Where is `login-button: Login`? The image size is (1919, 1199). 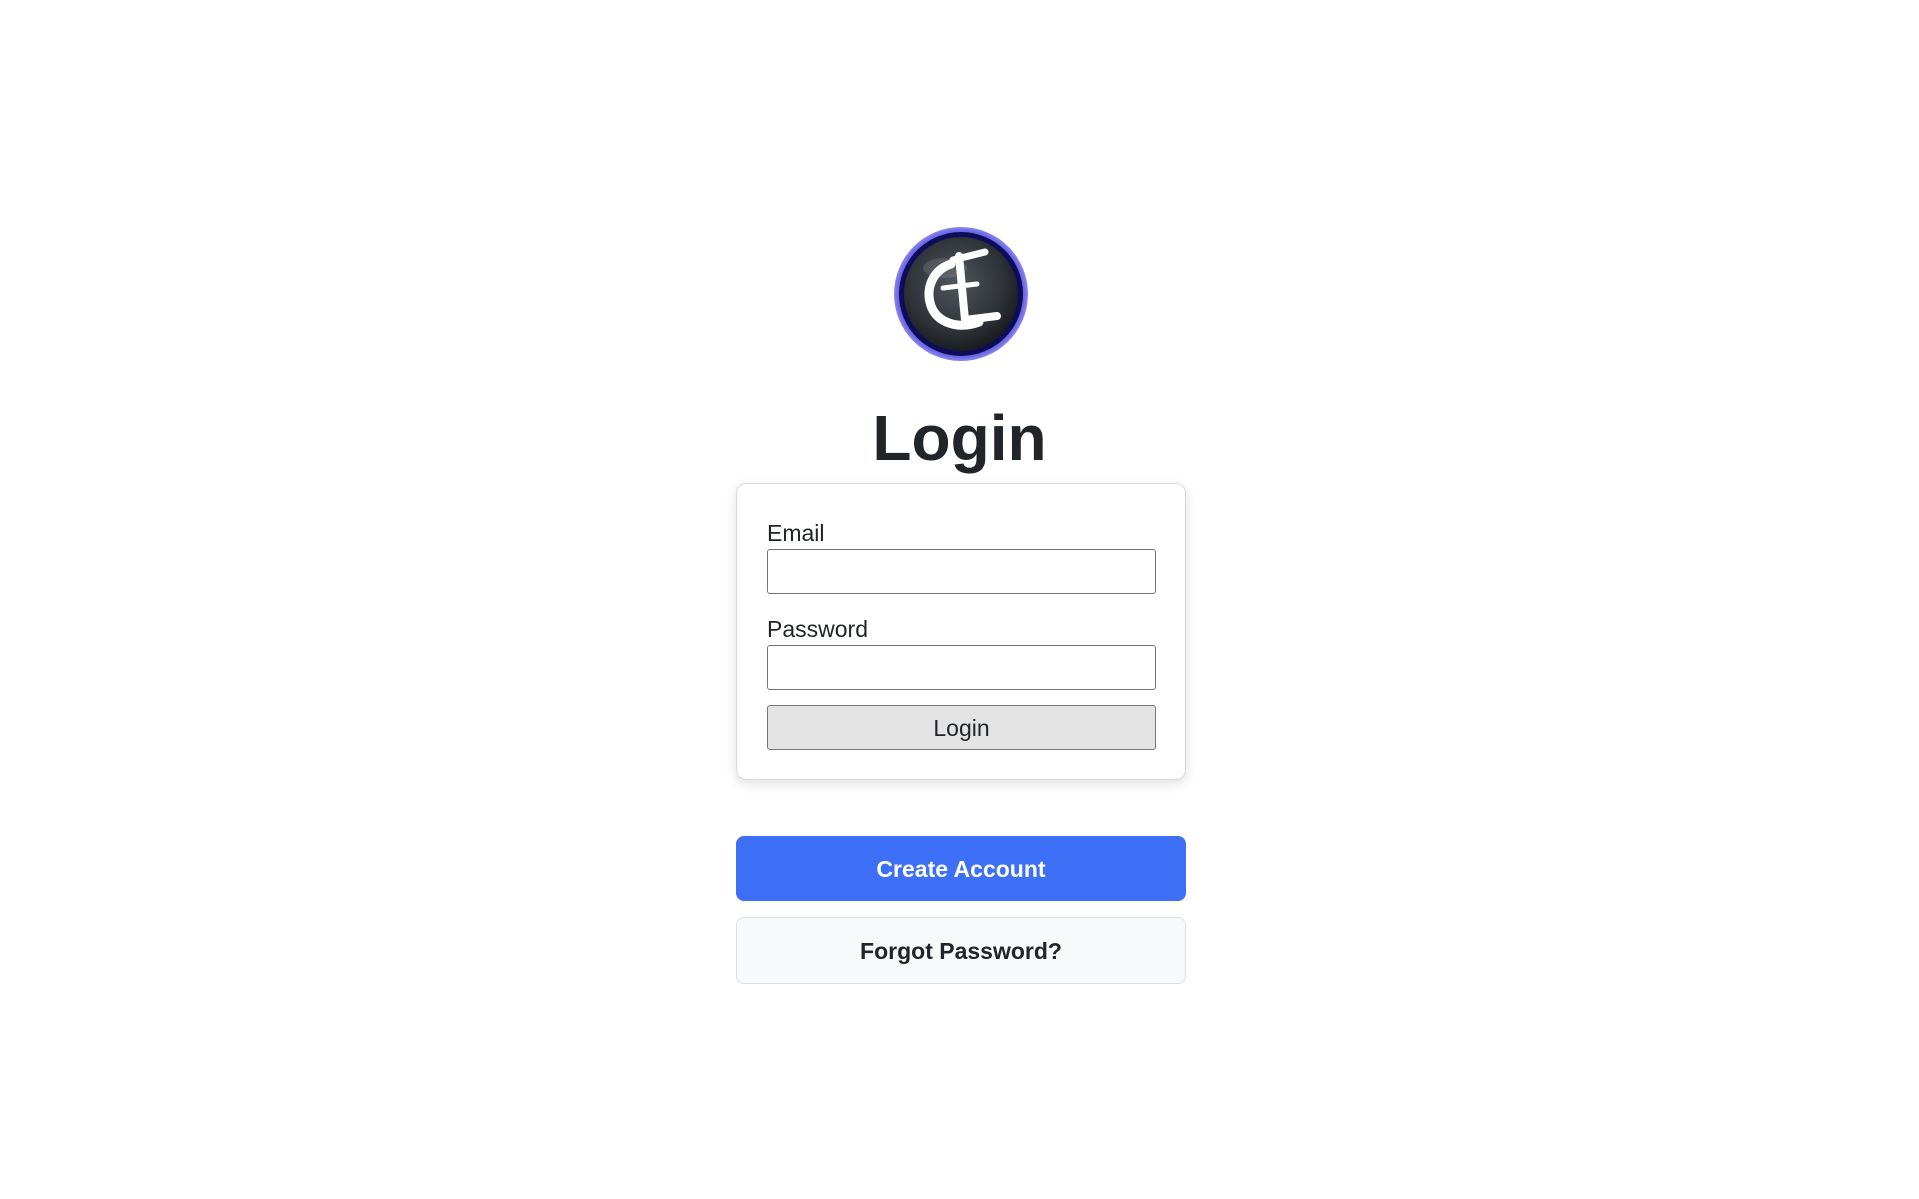
login-button: Login is located at coordinates (961, 727).